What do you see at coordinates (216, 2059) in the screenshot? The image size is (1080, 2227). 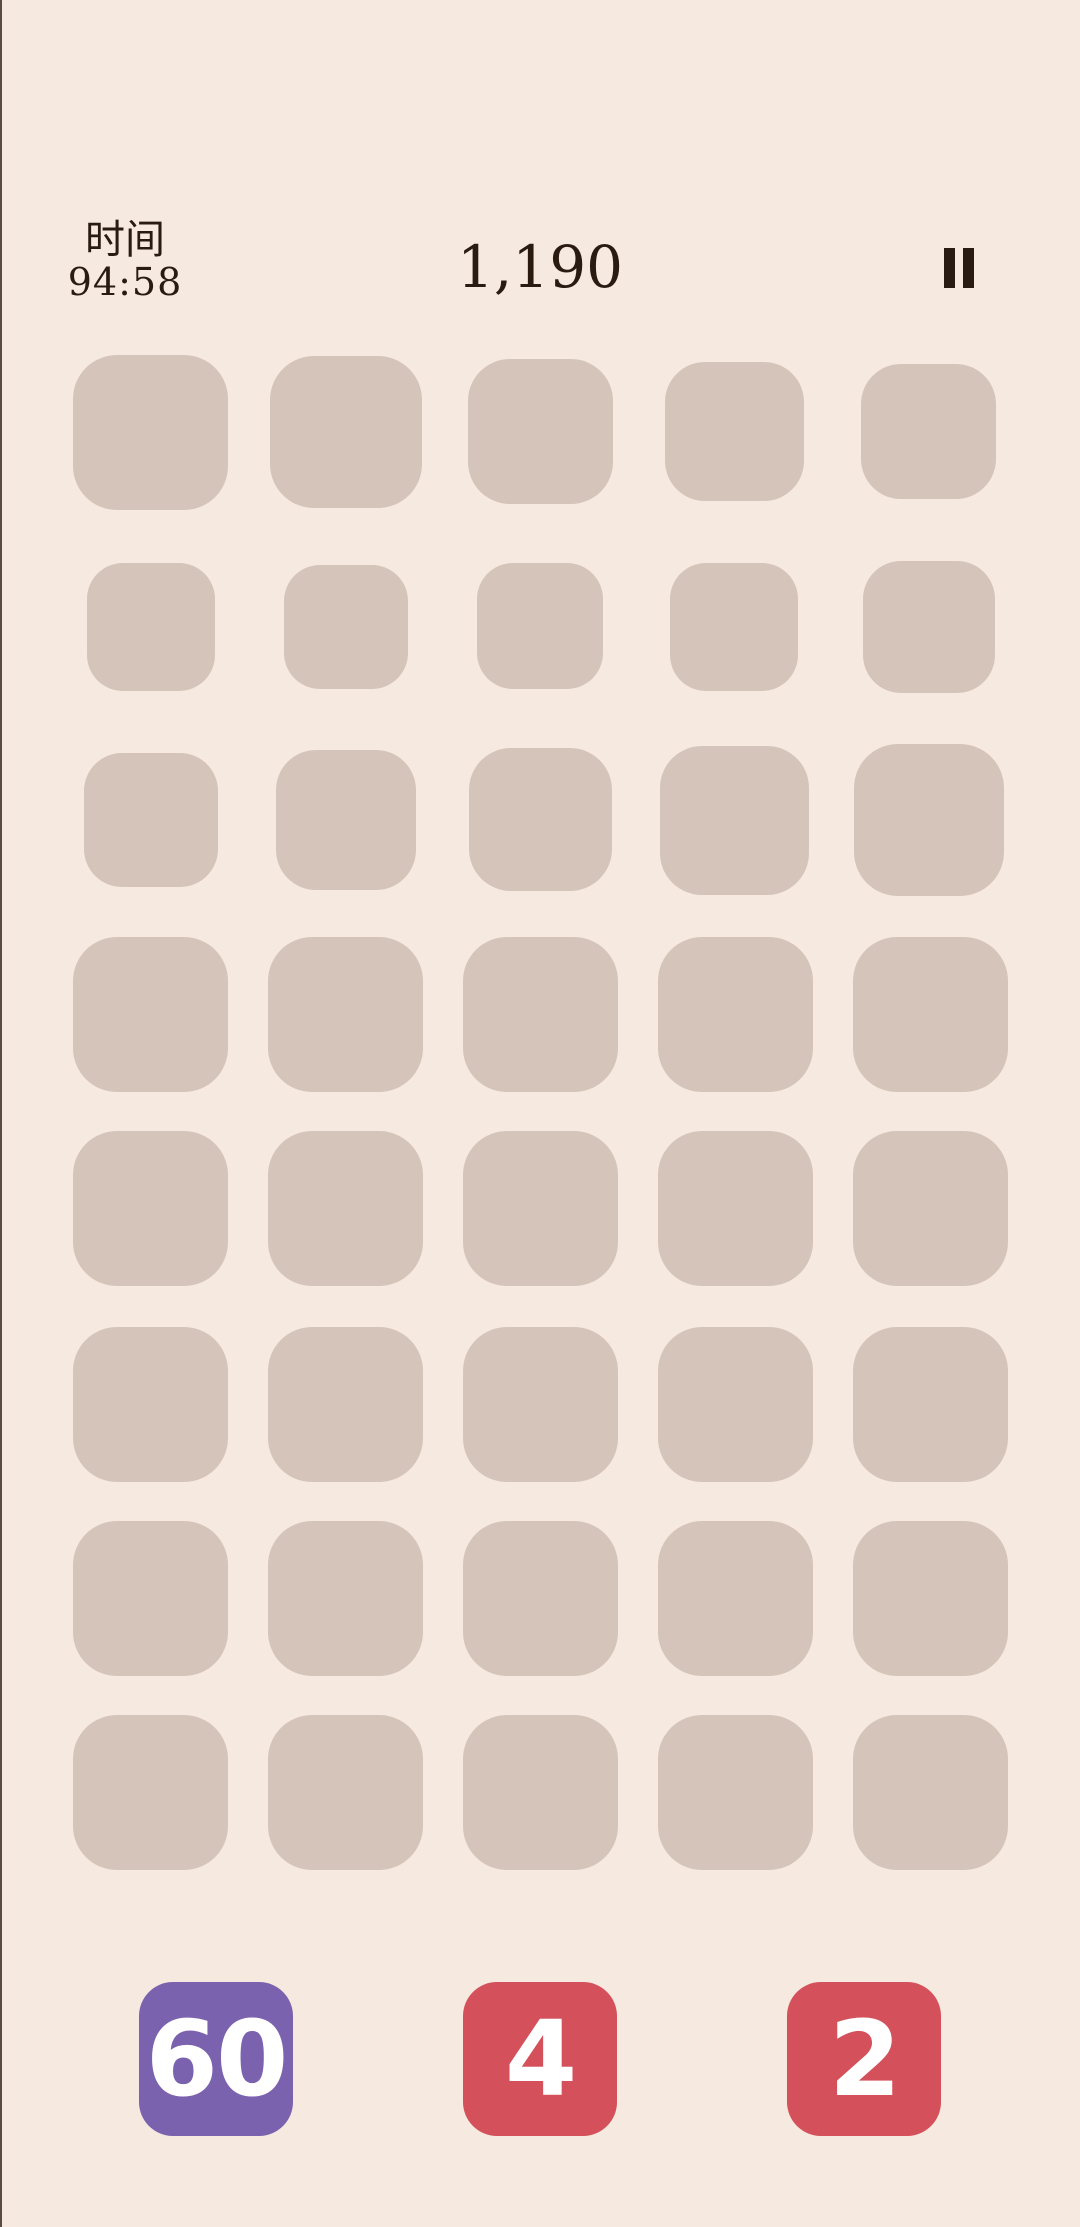 I see `next-tile: 60` at bounding box center [216, 2059].